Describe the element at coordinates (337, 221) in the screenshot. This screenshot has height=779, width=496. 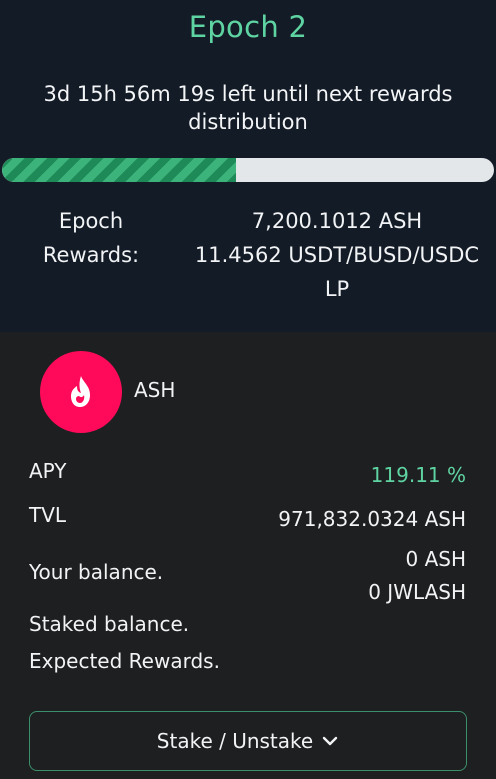
I see `epoch-reward-ash: 7,200.1012 ASH` at that location.